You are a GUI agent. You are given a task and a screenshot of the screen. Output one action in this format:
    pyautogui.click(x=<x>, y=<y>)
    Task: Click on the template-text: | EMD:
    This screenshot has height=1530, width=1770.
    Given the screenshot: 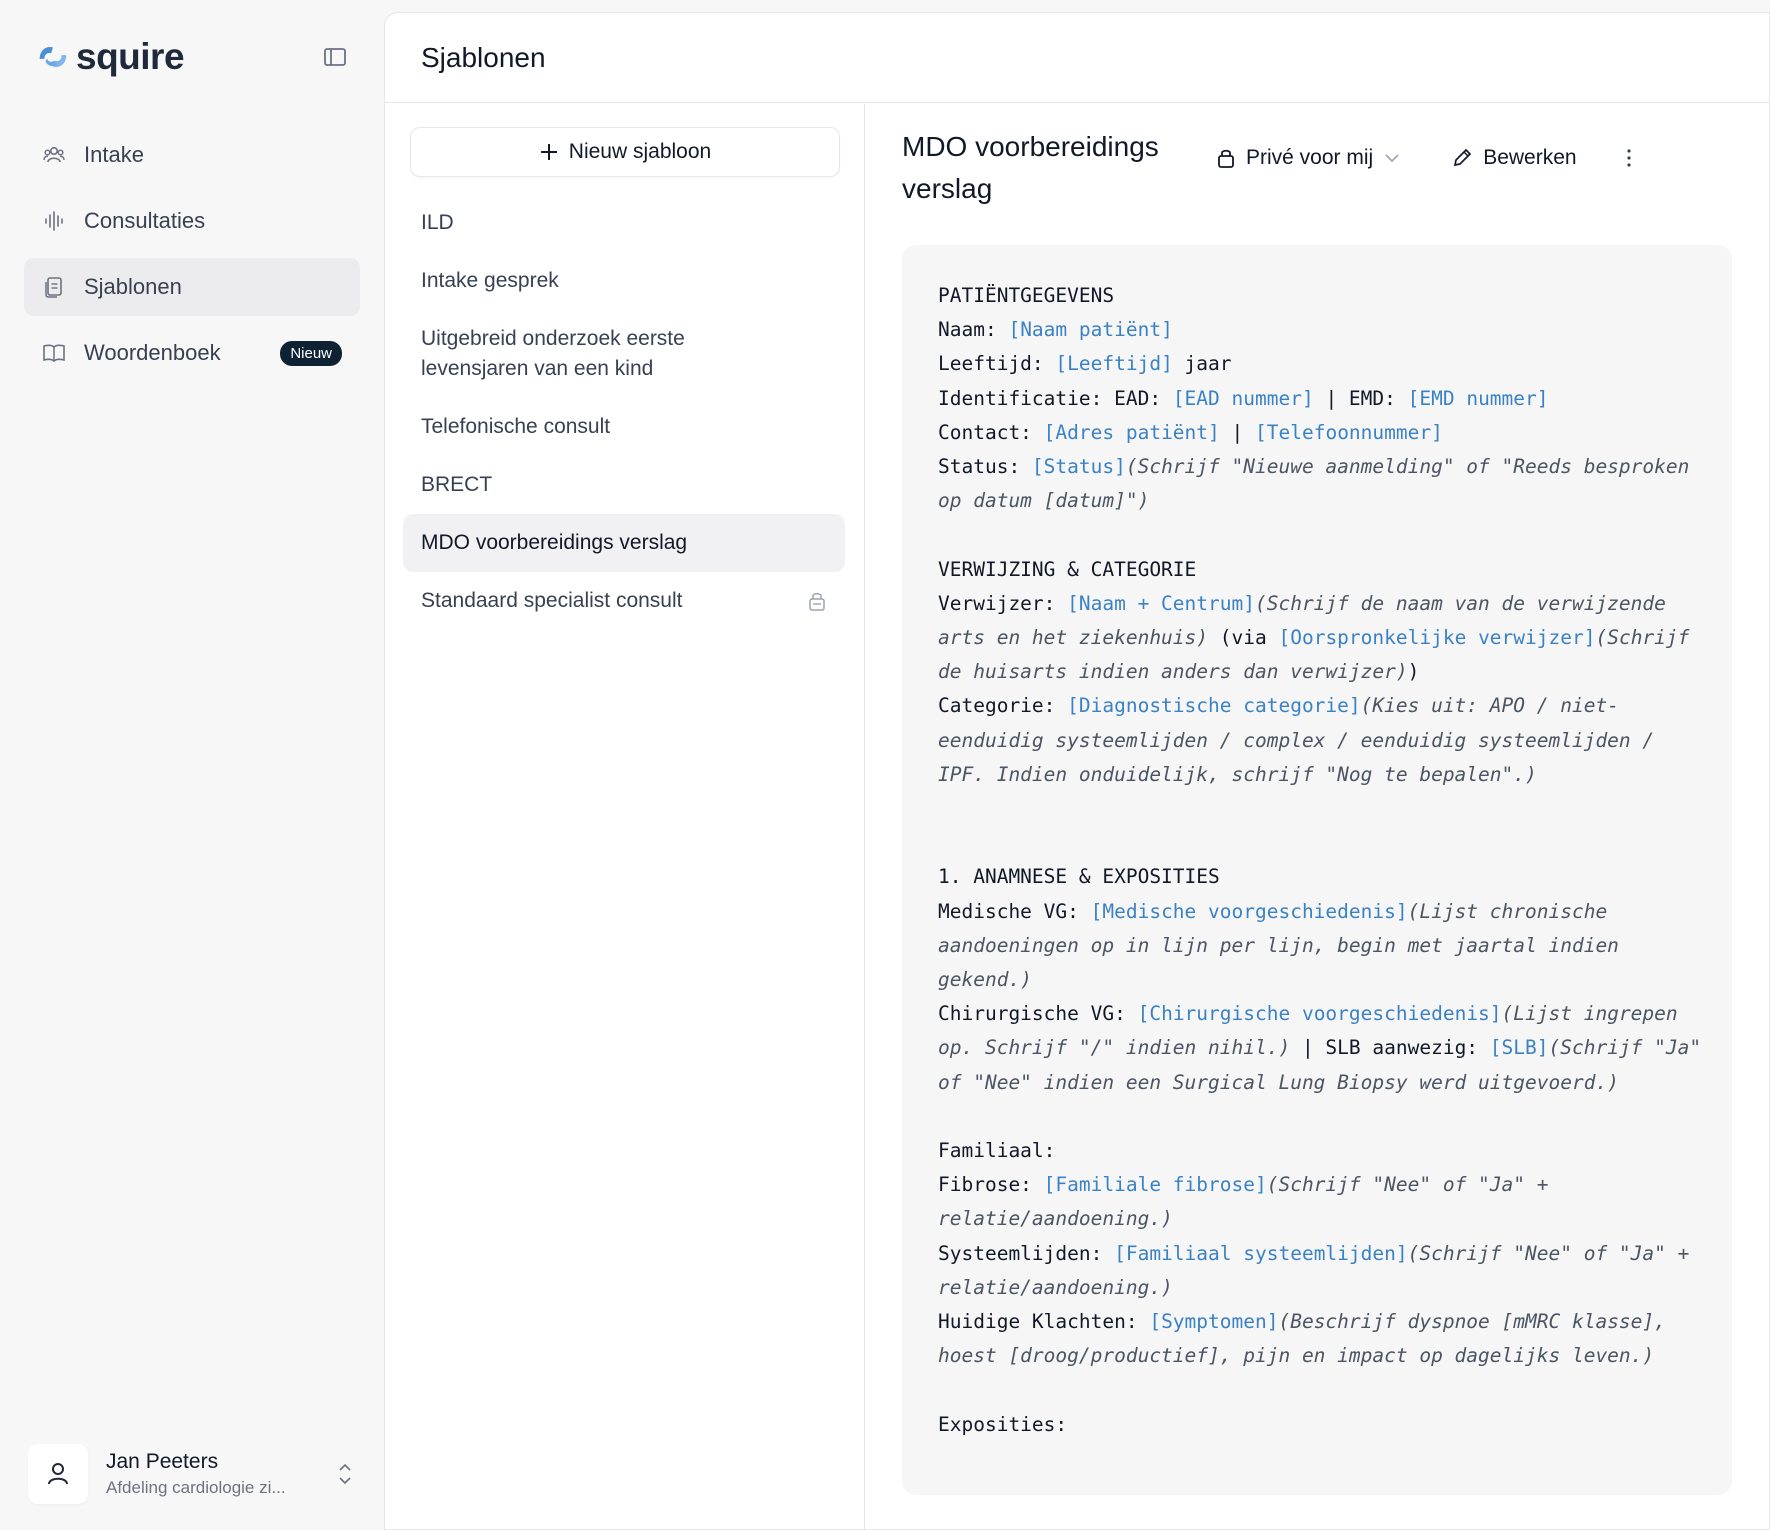 What is the action you would take?
    pyautogui.click(x=1360, y=398)
    